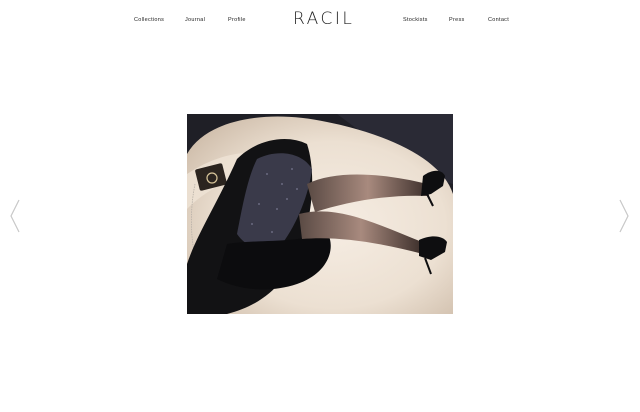 The width and height of the screenshot is (640, 412). I want to click on logo: RACIL, so click(323, 19).